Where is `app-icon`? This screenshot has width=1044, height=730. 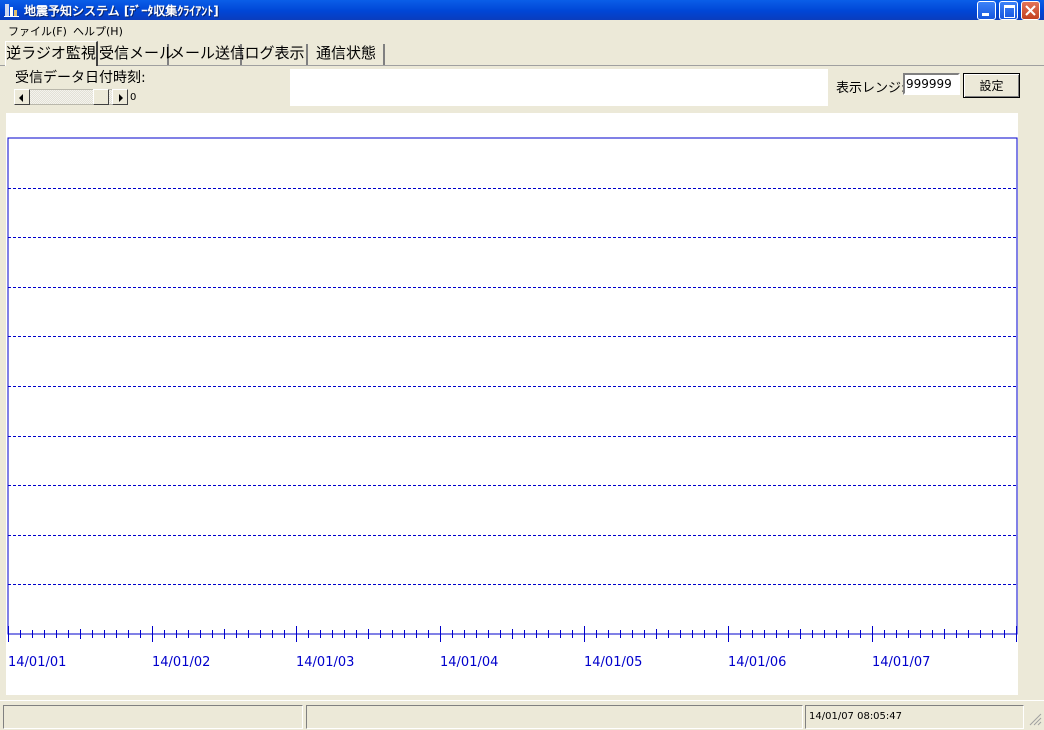 app-icon is located at coordinates (11, 10).